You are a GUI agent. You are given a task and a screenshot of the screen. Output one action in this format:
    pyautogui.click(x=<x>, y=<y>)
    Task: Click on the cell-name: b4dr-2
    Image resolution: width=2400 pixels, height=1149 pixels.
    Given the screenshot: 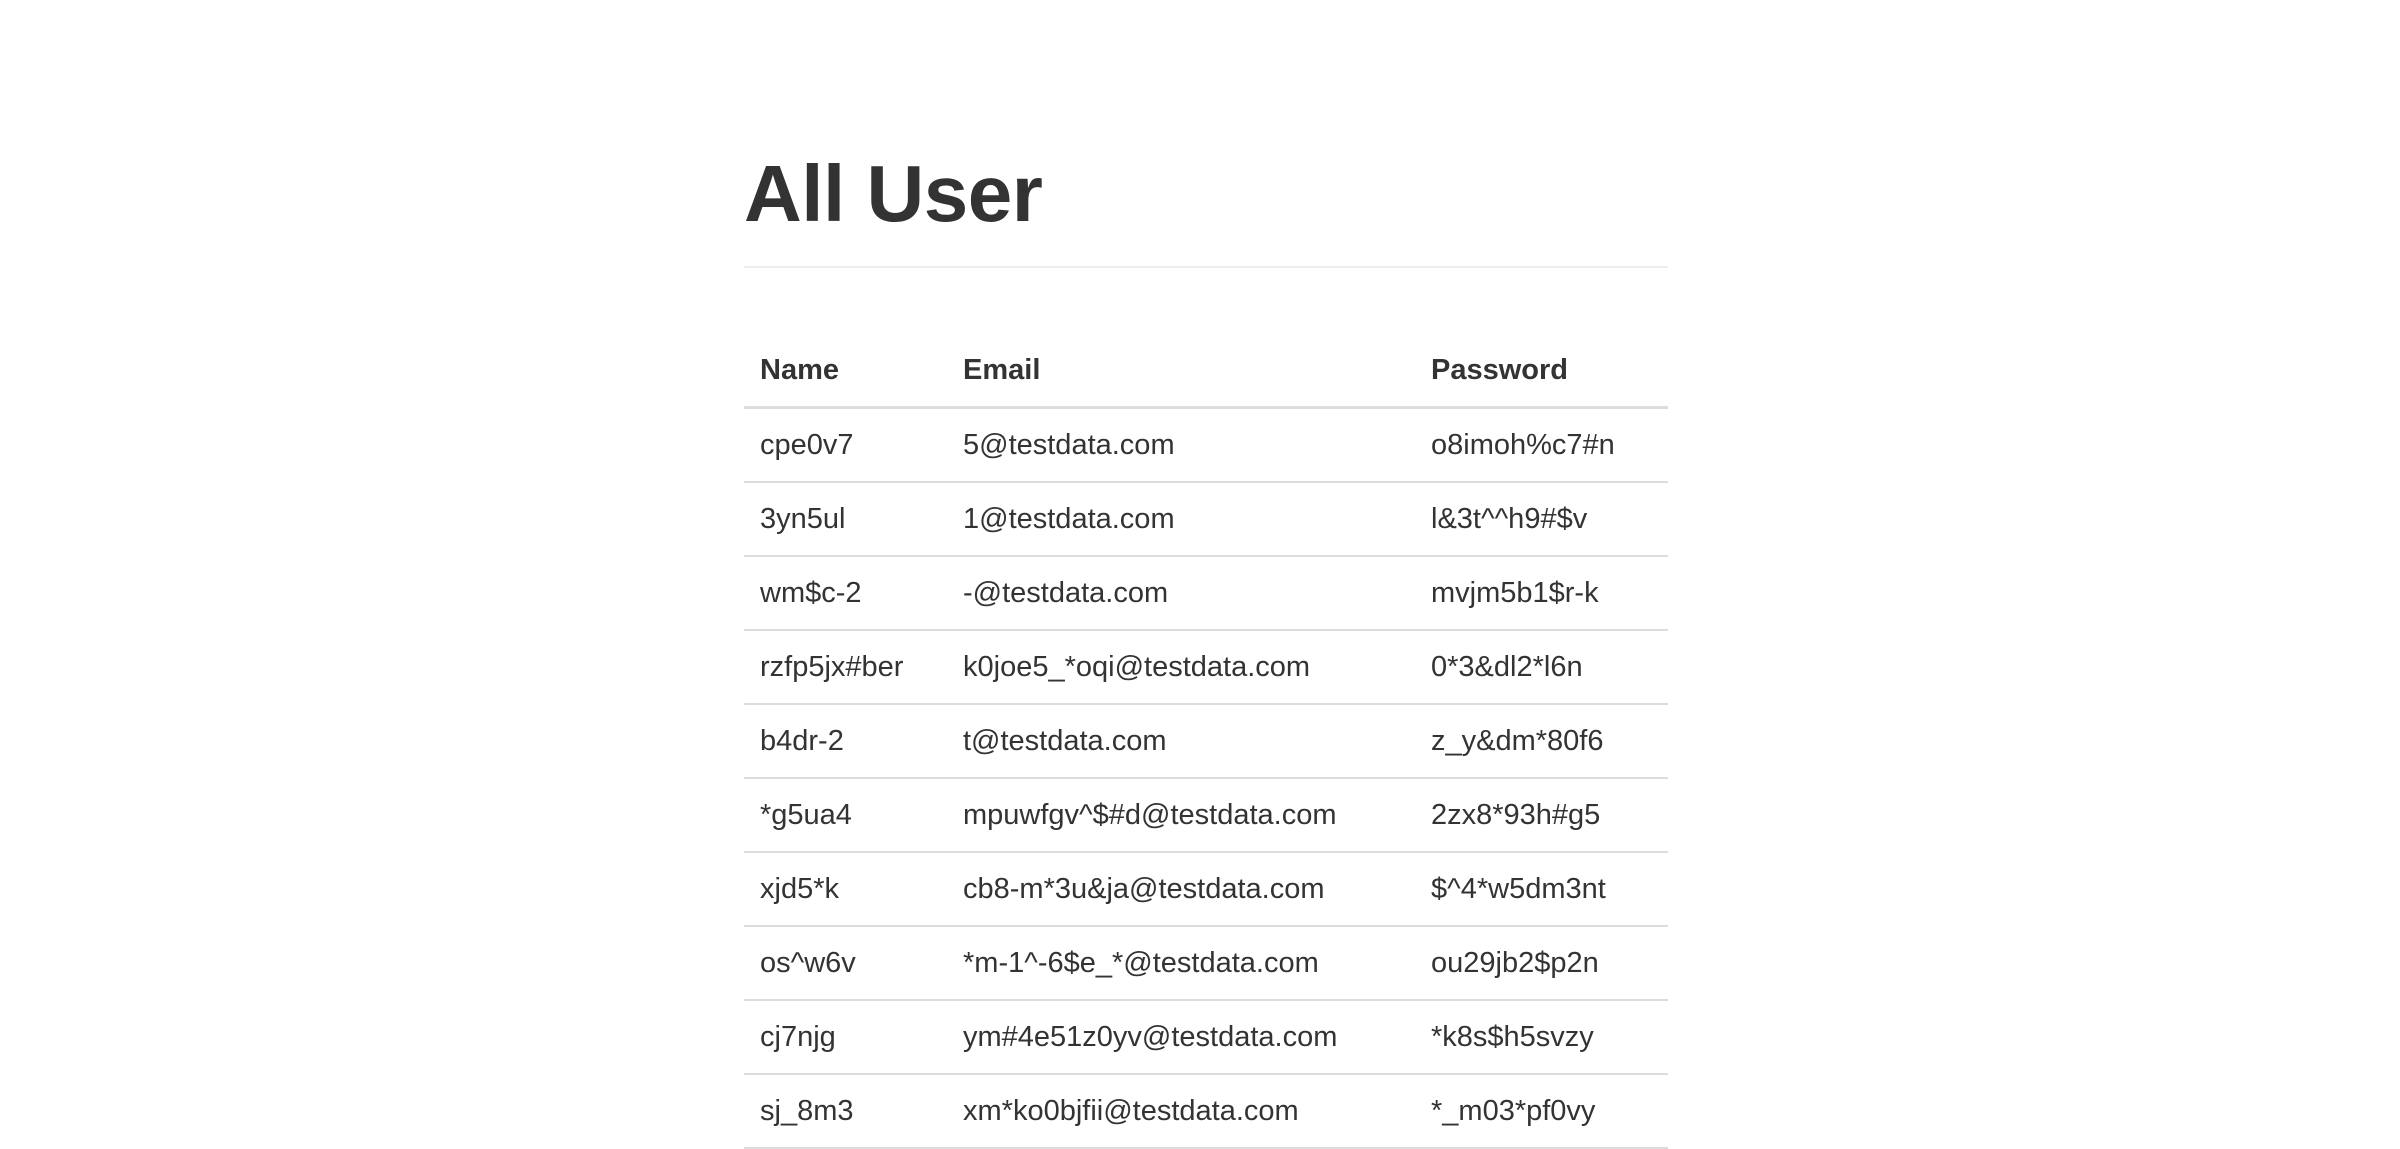 What is the action you would take?
    pyautogui.click(x=845, y=741)
    